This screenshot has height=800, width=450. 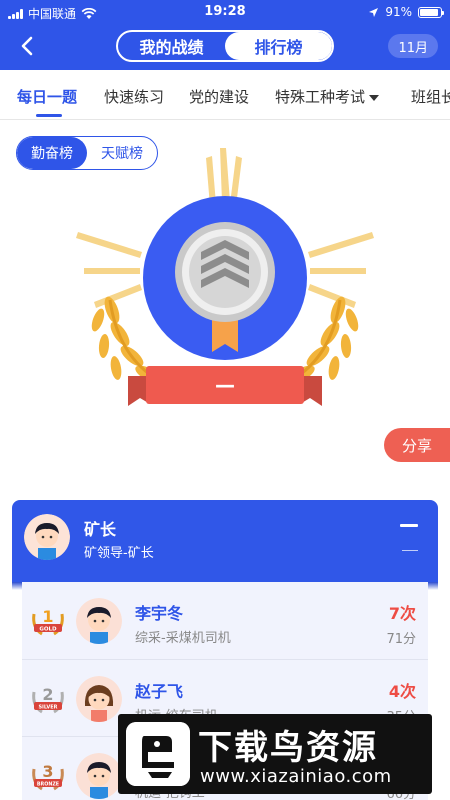 I want to click on svg-text: GOLD, so click(x=48, y=630).